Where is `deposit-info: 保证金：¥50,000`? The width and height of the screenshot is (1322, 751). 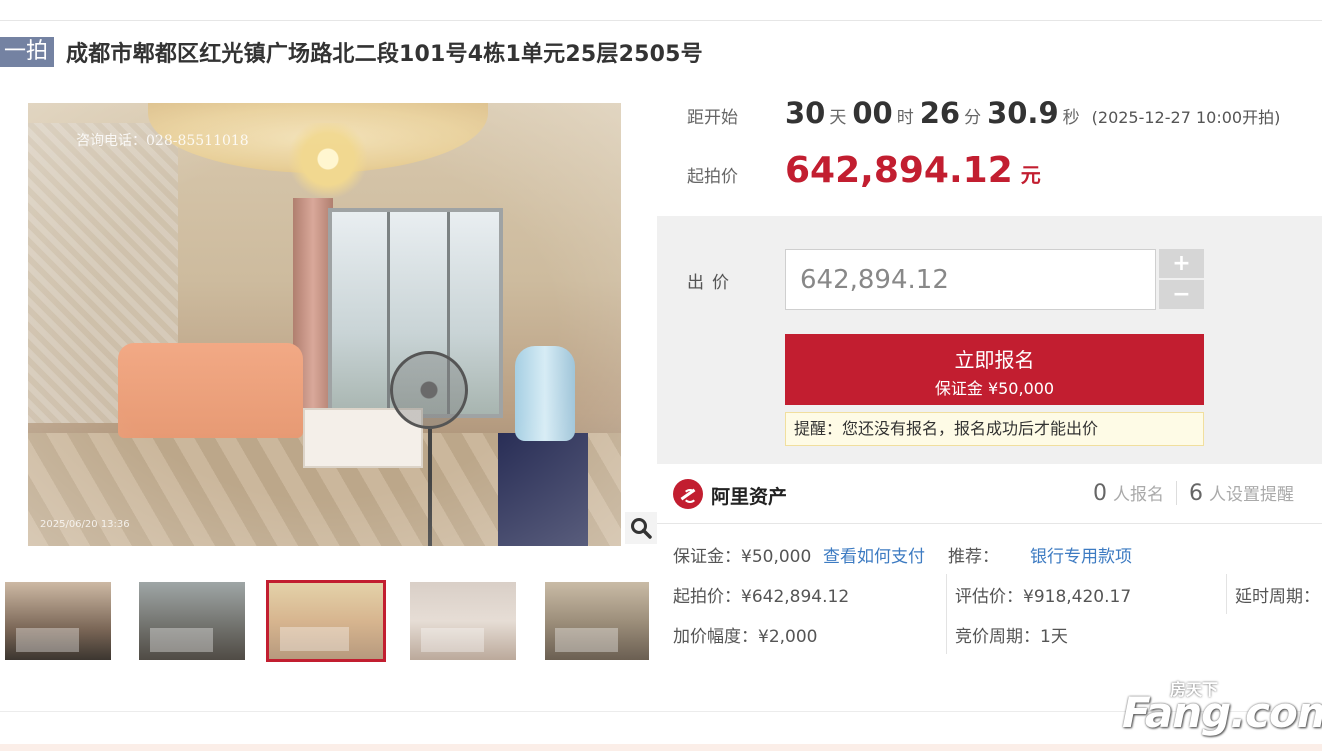 deposit-info: 保证金：¥50,000 is located at coordinates (742, 557).